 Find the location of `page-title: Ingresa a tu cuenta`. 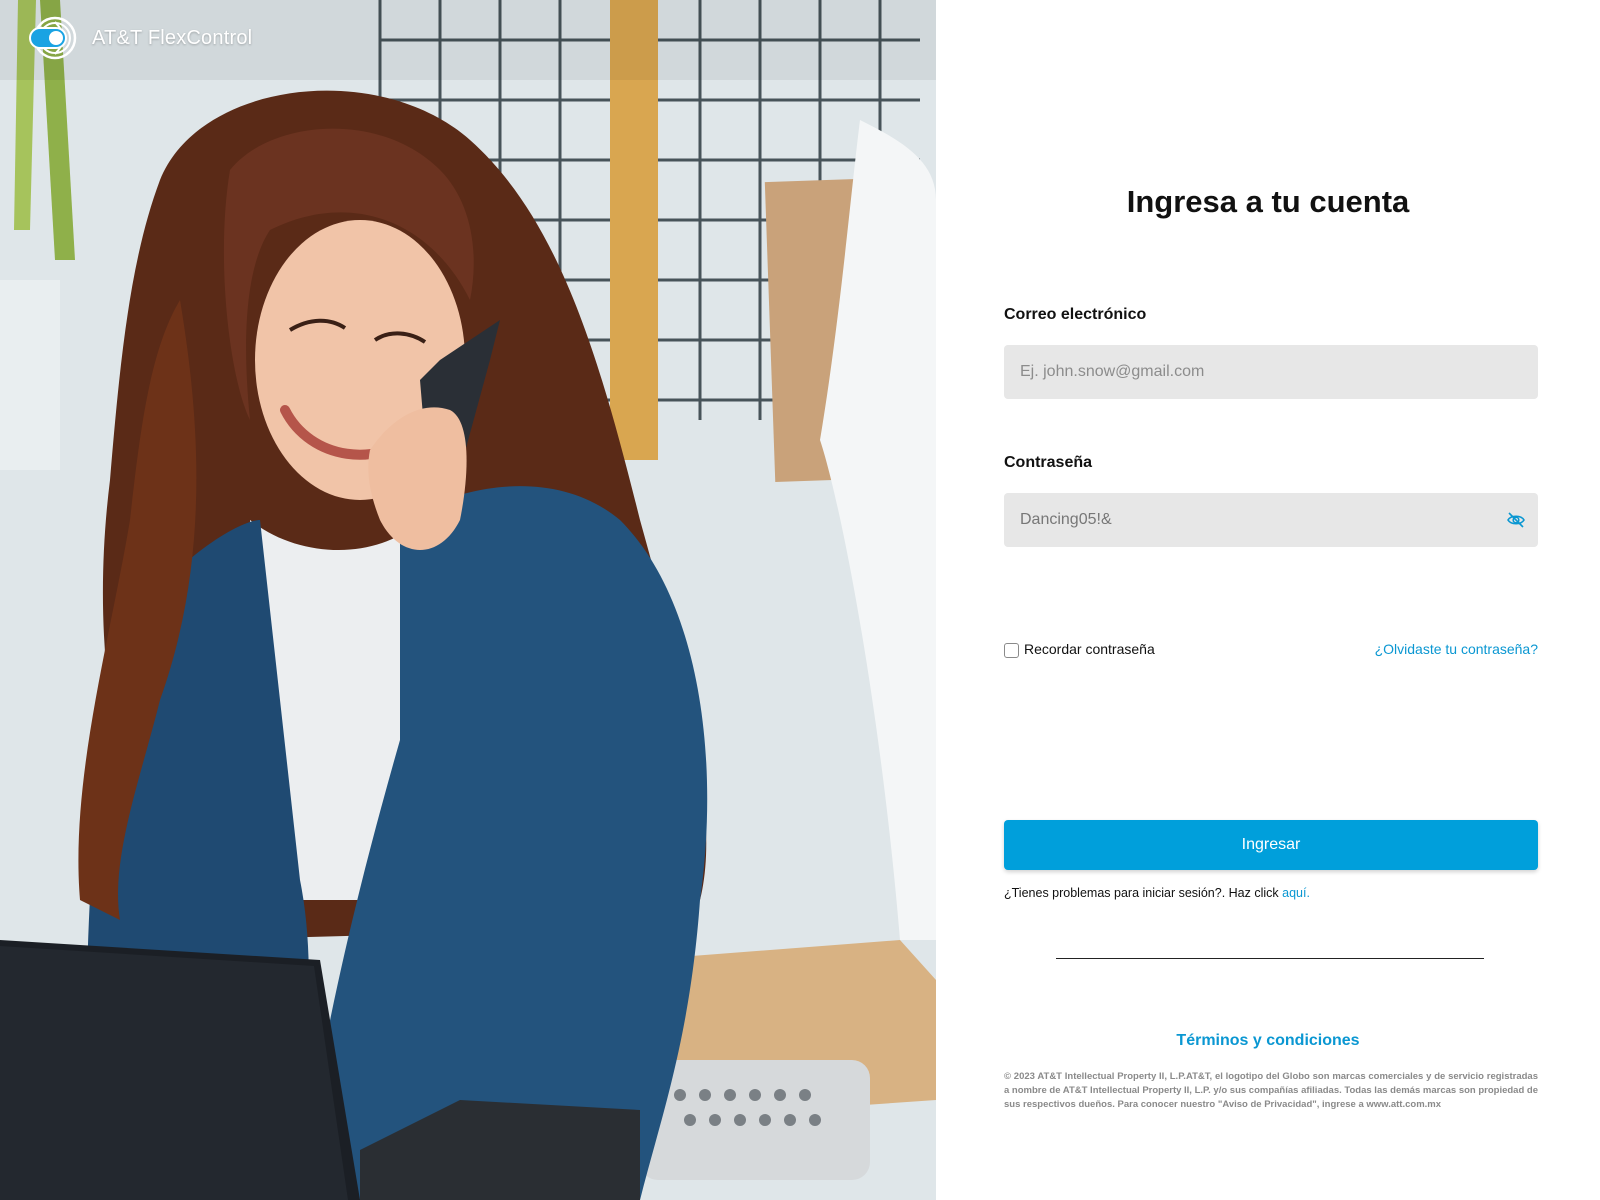

page-title: Ingresa a tu cuenta is located at coordinates (1268, 201).